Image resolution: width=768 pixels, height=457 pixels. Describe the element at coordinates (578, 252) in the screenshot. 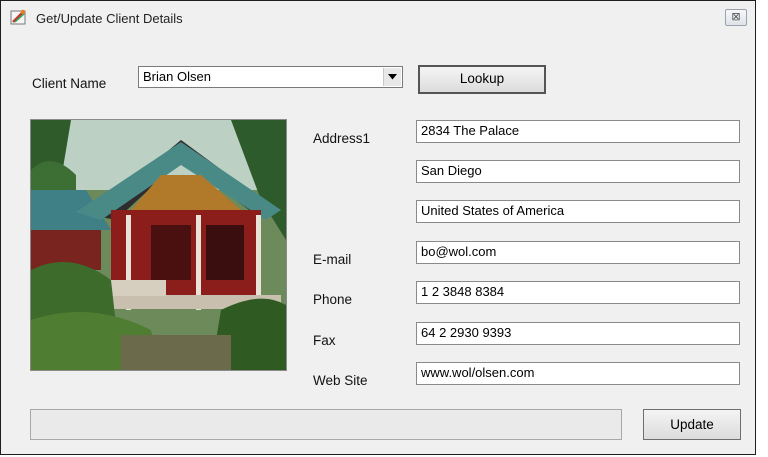

I see `email-field: bo@wol.com` at that location.